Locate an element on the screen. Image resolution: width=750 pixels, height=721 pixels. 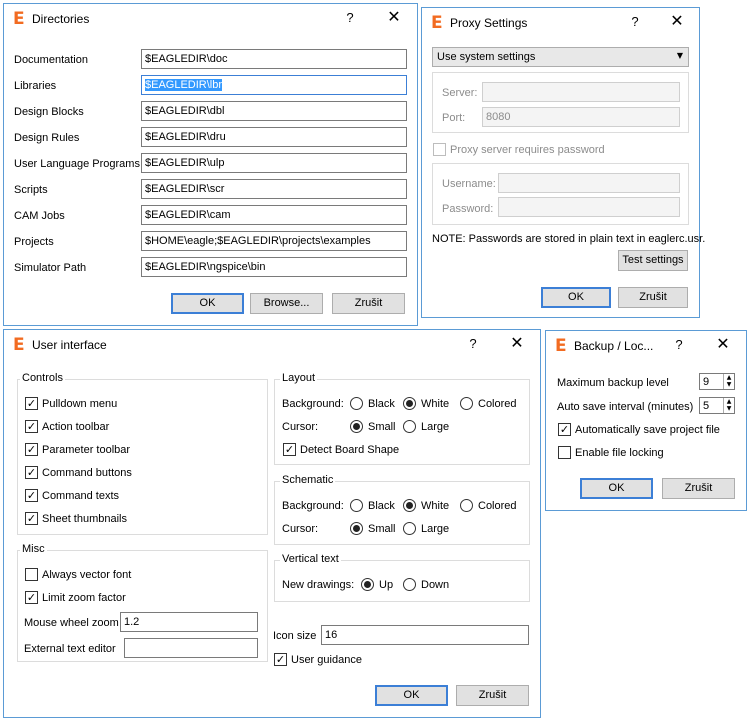
auto-save-project-checkbox: ✓ is located at coordinates (564, 429).